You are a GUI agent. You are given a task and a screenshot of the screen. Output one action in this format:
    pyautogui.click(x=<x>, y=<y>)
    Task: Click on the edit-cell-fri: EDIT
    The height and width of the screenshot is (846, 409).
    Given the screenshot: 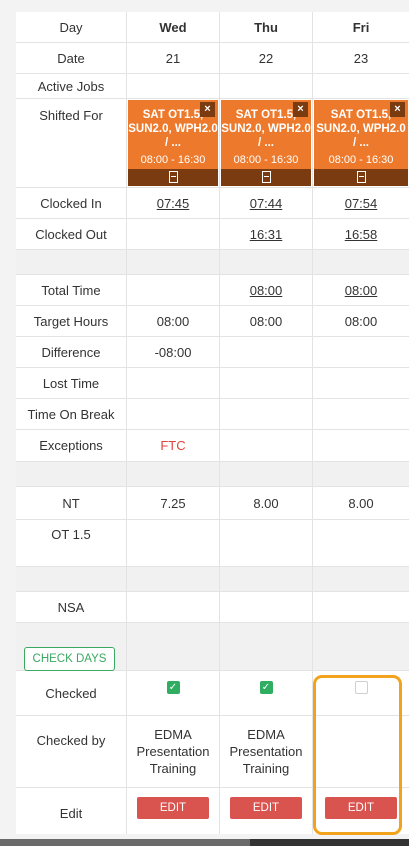 What is the action you would take?
    pyautogui.click(x=361, y=811)
    